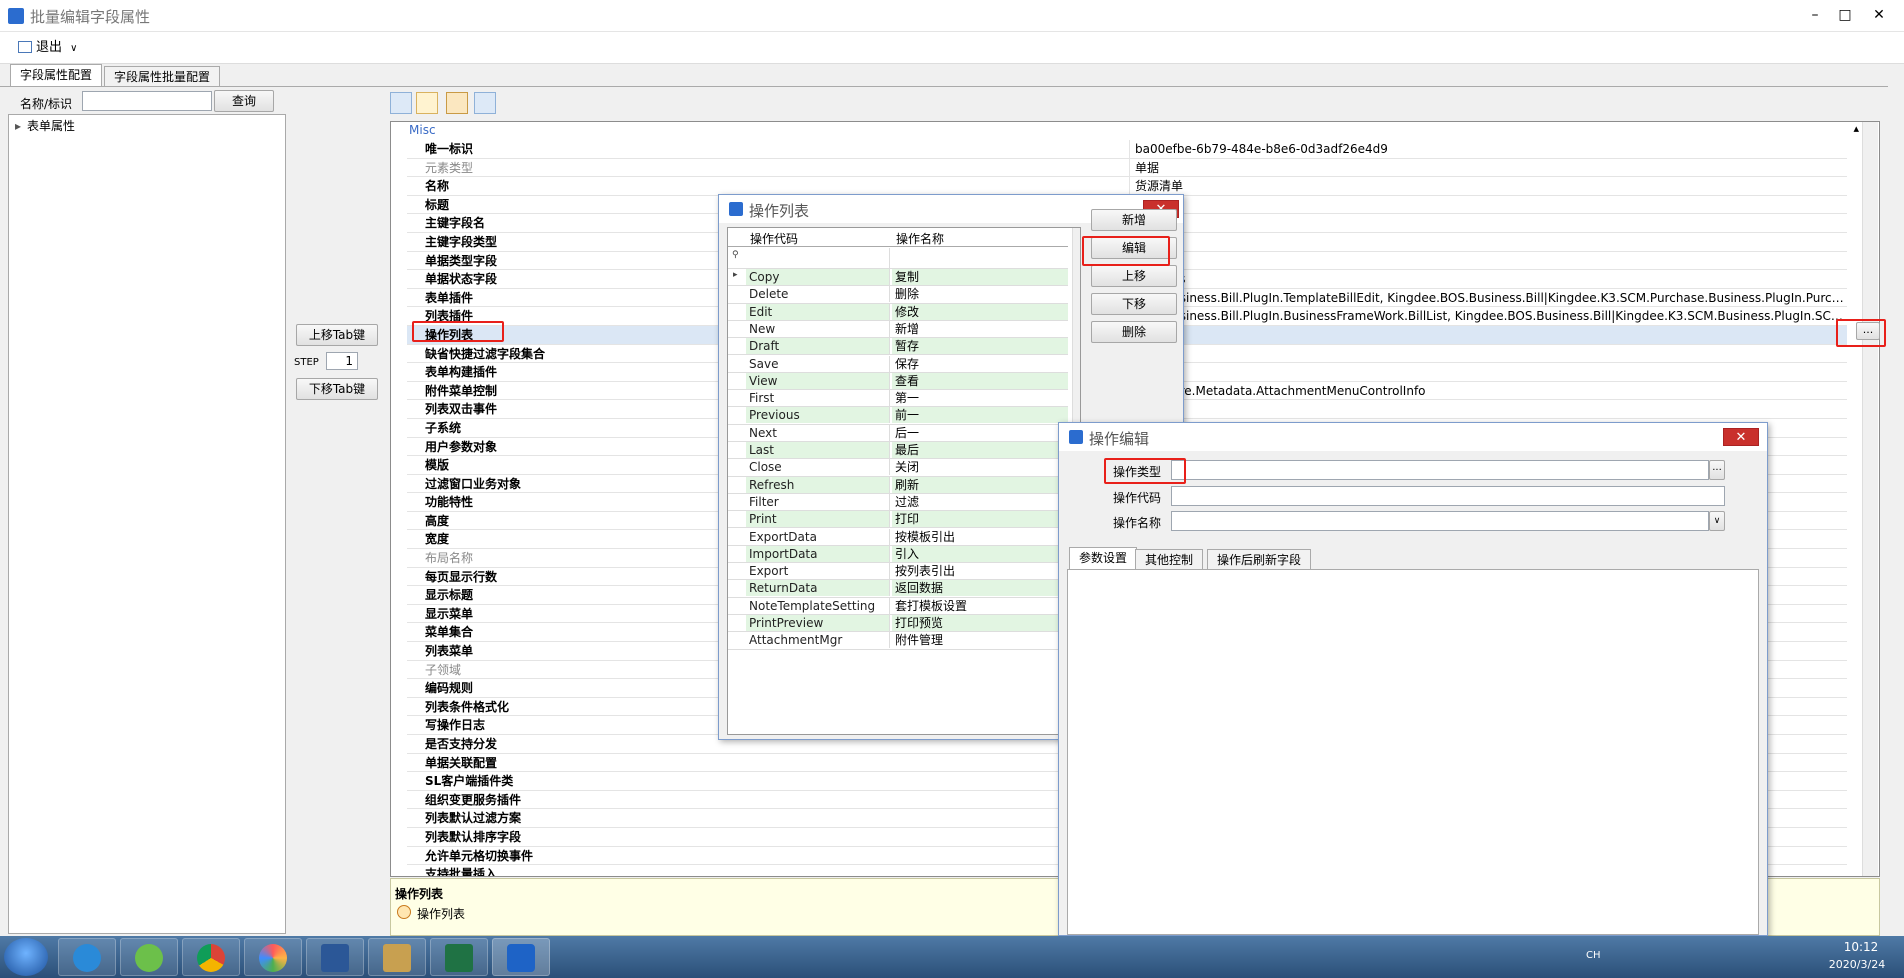 Image resolution: width=1904 pixels, height=978 pixels. What do you see at coordinates (980, 571) in the screenshot?
I see `operation-name-cell: 按列表引出` at bounding box center [980, 571].